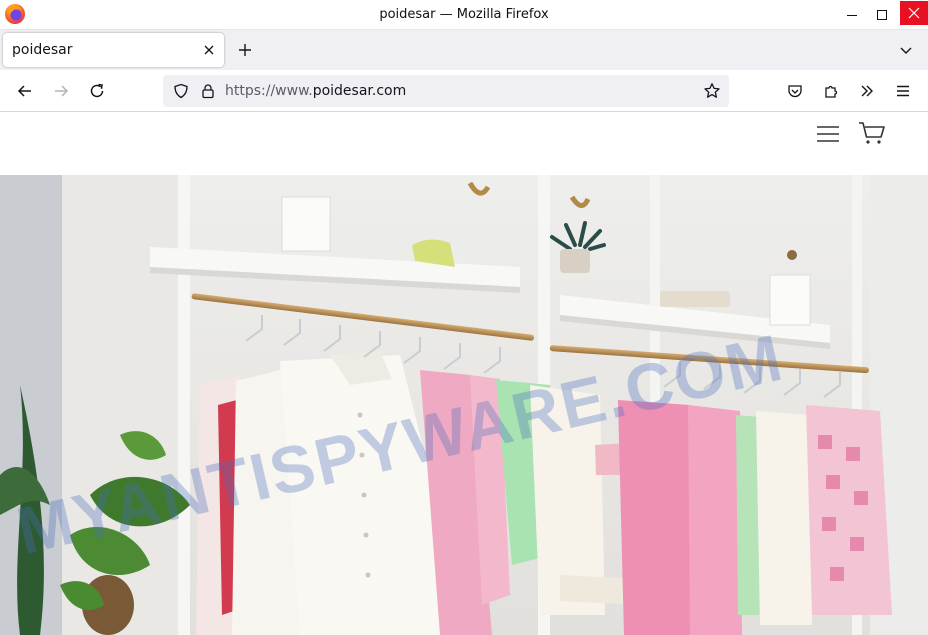 This screenshot has height=635, width=928. I want to click on list-all-tabs-button, so click(906, 50).